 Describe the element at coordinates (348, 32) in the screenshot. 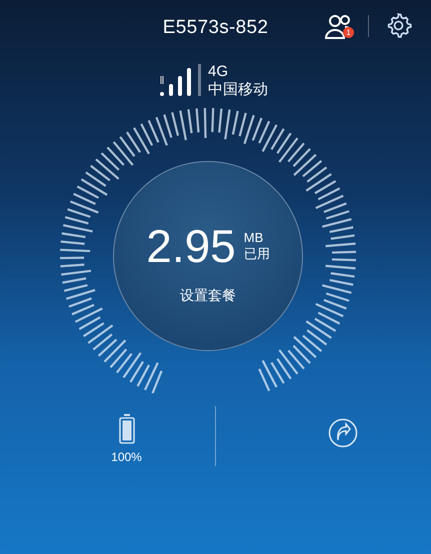

I see `notification-badge: 1` at that location.